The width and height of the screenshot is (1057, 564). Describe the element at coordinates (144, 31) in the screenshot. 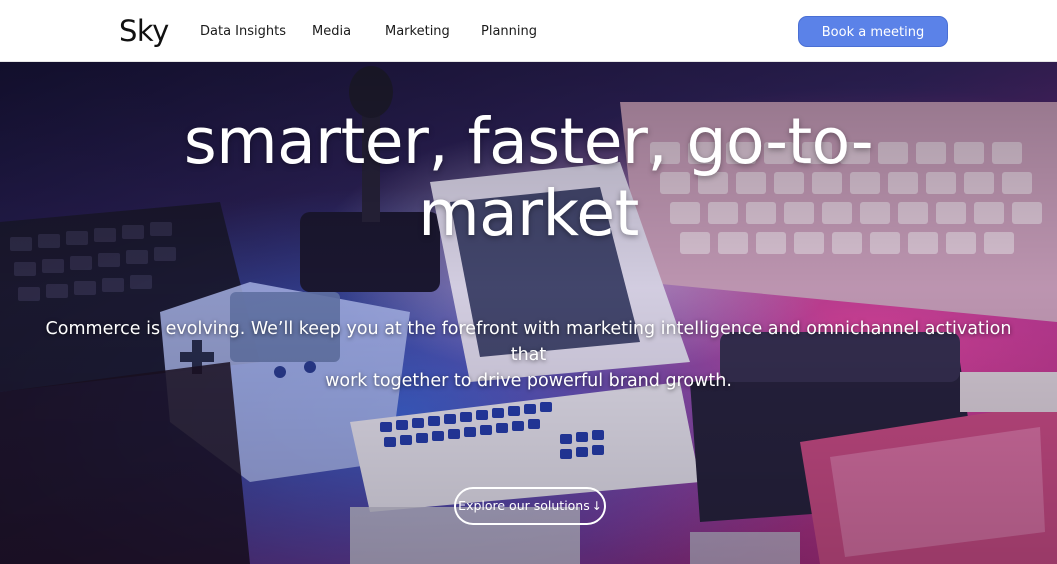

I see `logo: Sky` at that location.